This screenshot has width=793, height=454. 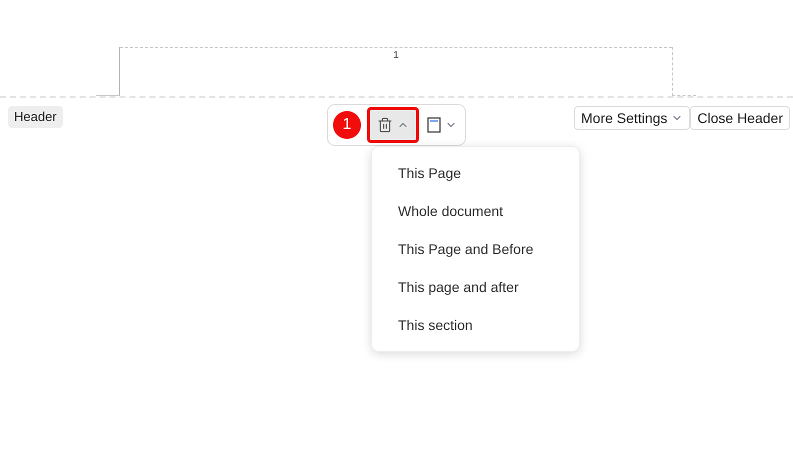 I want to click on menu-item: Whole document, so click(x=475, y=211).